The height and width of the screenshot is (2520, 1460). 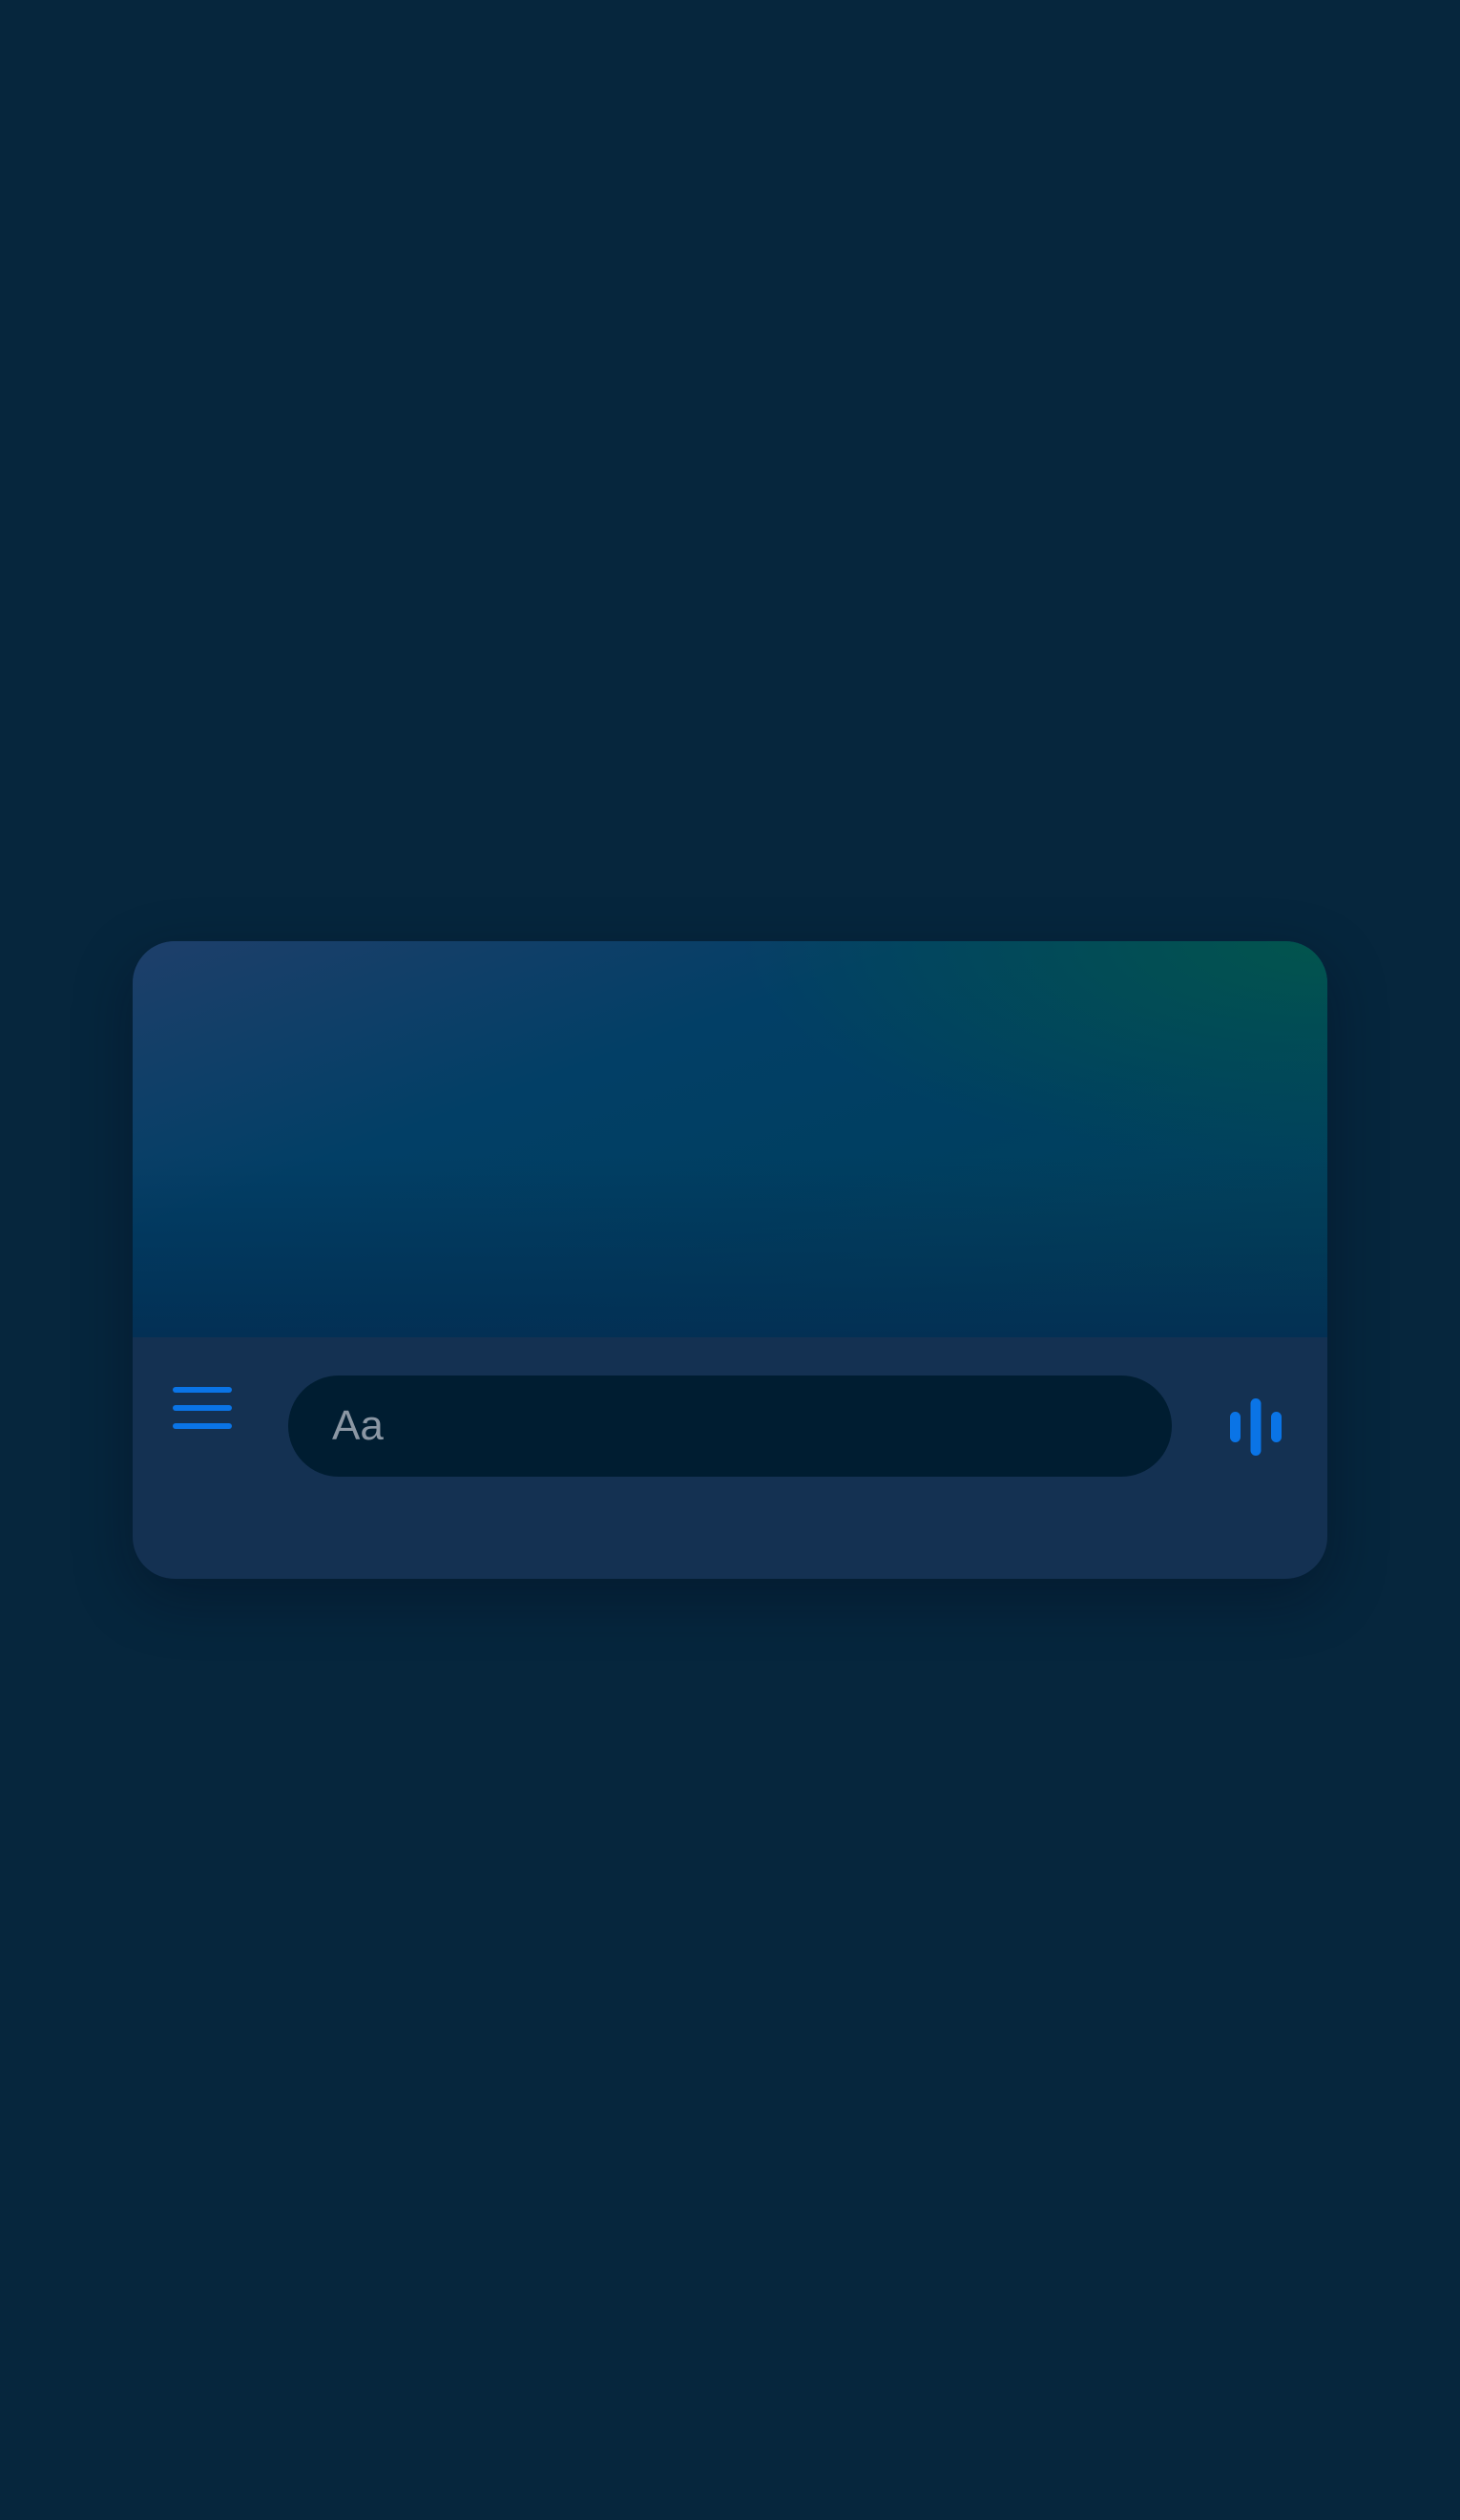 I want to click on gradient-header, so click(x=730, y=1139).